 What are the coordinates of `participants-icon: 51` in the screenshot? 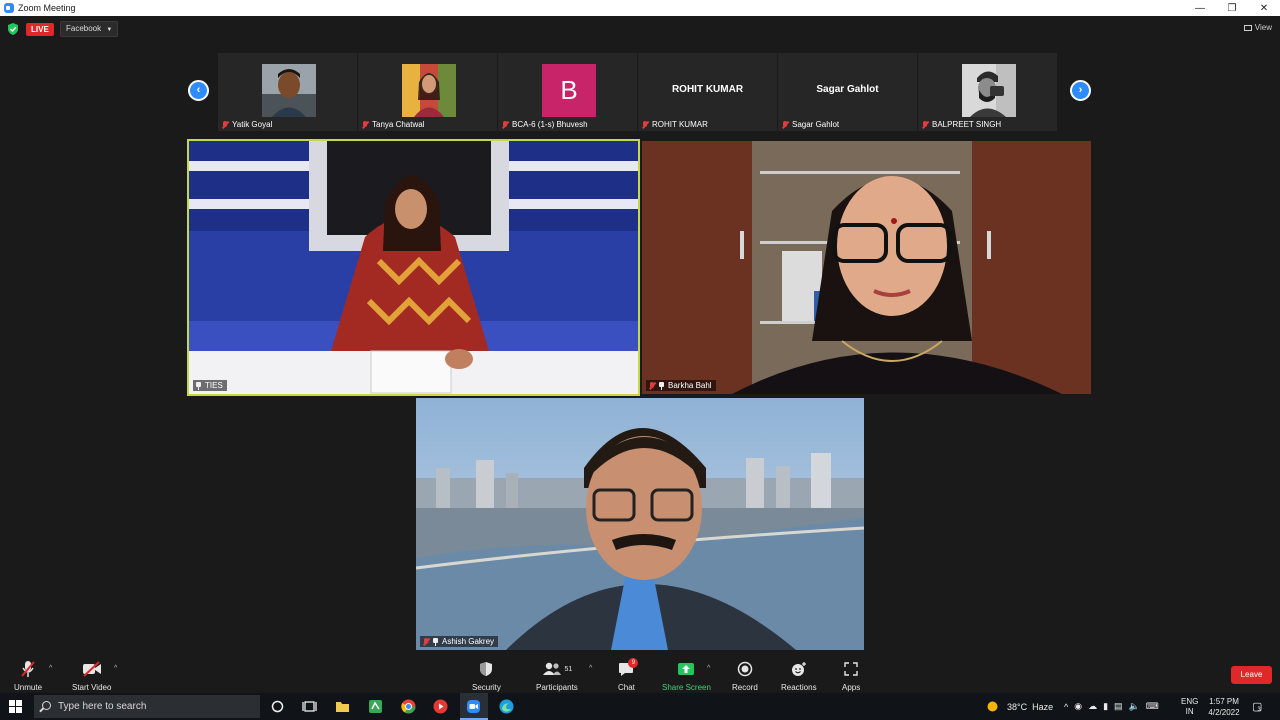 It's located at (557, 669).